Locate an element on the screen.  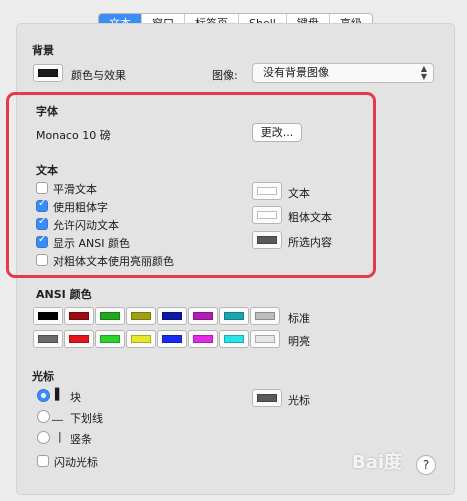
cursor-color-label: 光标 is located at coordinates (299, 400).